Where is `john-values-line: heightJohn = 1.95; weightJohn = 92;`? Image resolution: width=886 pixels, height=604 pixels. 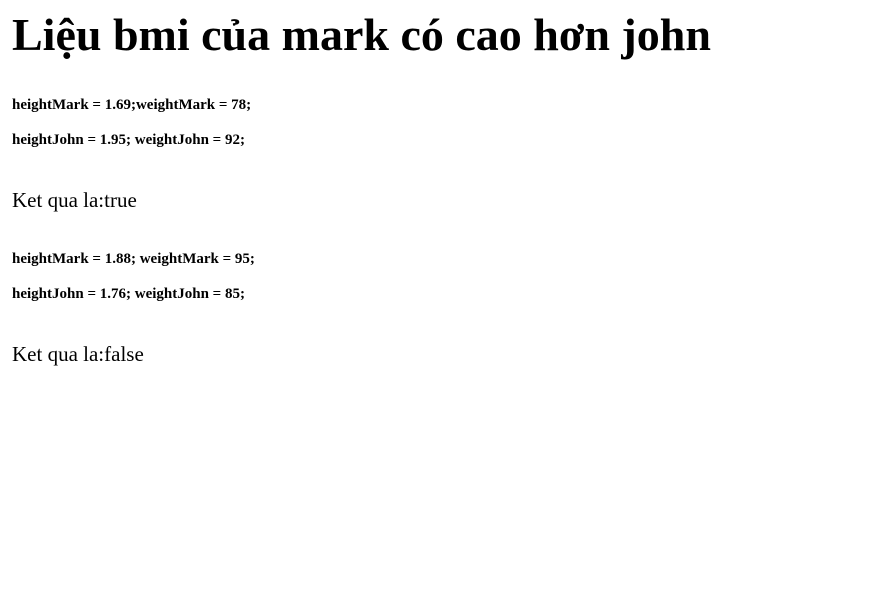
john-values-line: heightJohn = 1.95; weightJohn = 92; is located at coordinates (128, 140).